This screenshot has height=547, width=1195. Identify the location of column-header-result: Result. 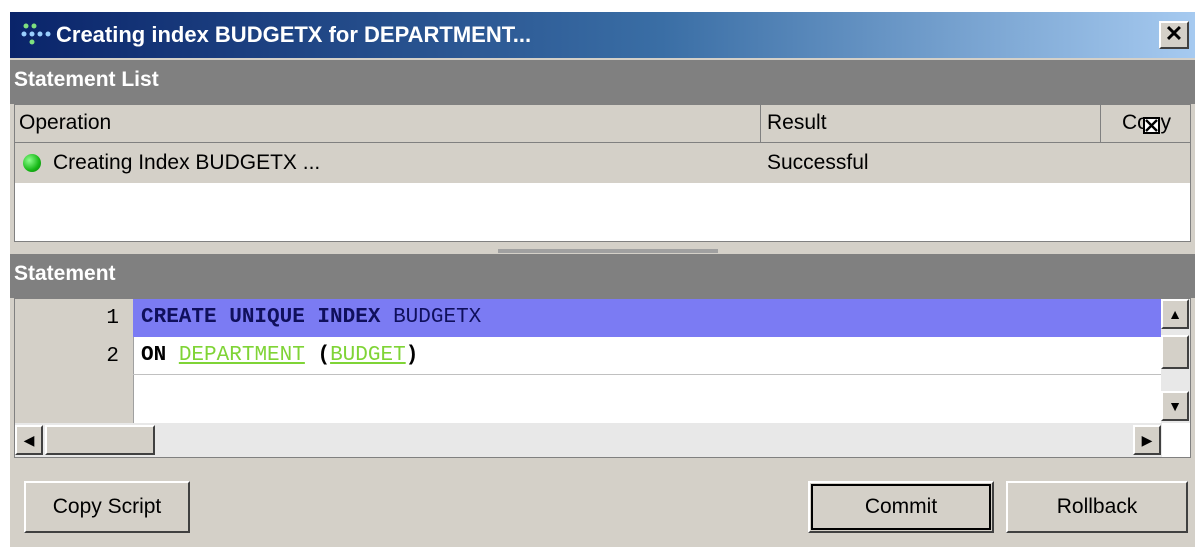
(931, 124).